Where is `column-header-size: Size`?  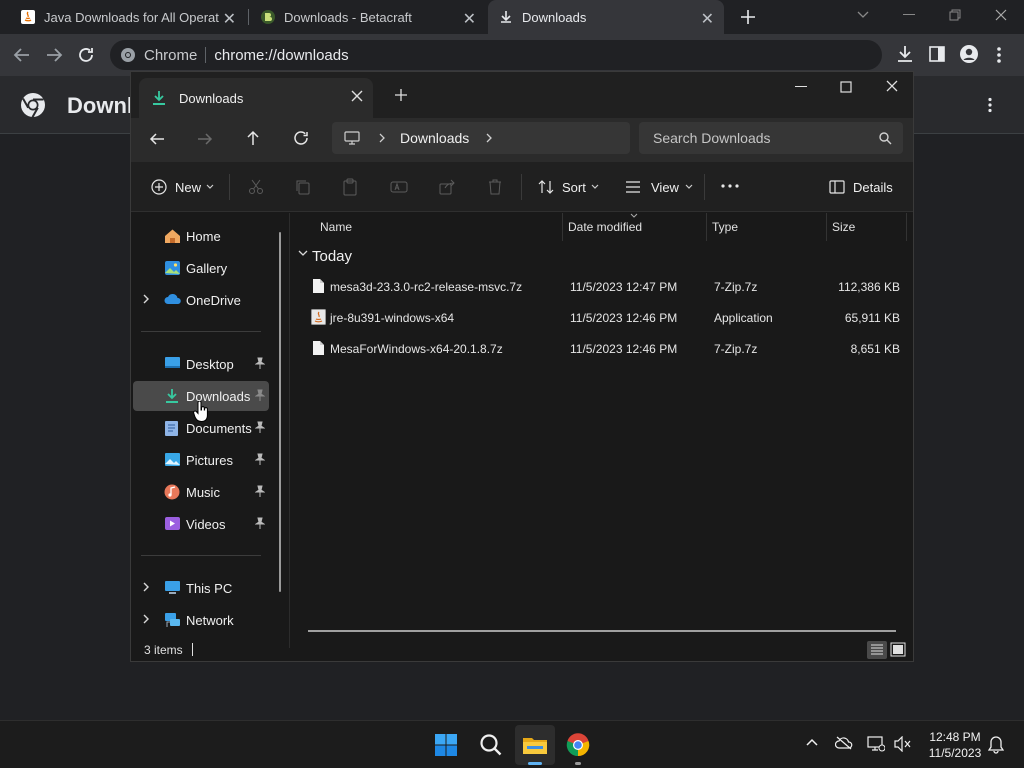 column-header-size: Size is located at coordinates (866, 227).